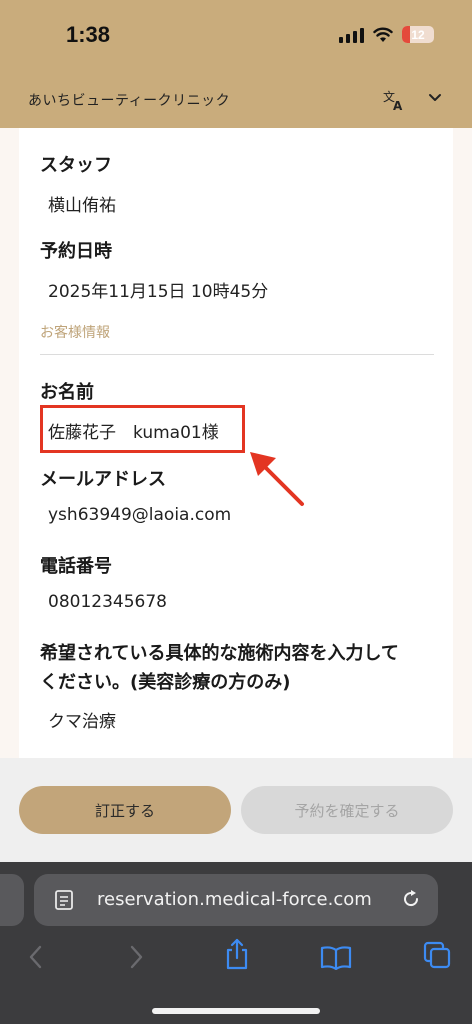 Image resolution: width=472 pixels, height=1024 pixels. Describe the element at coordinates (165, 682) in the screenshot. I see `treatment-label-line2: ください。(美容診療の方のみ)` at that location.